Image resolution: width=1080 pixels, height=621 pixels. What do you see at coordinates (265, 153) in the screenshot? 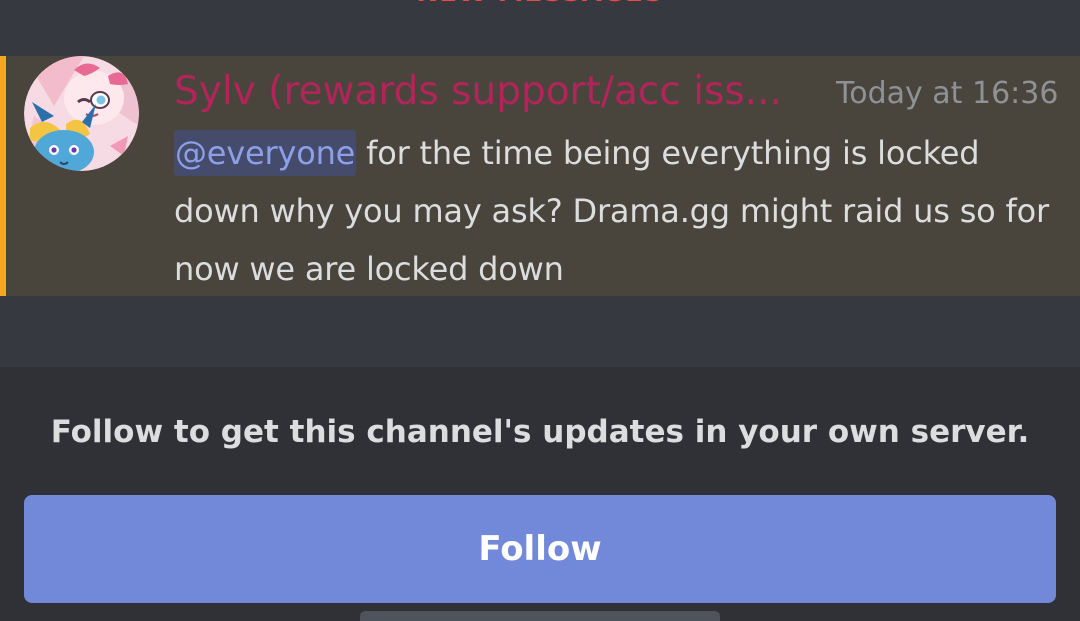
I see `mention-everyone: @everyone` at bounding box center [265, 153].